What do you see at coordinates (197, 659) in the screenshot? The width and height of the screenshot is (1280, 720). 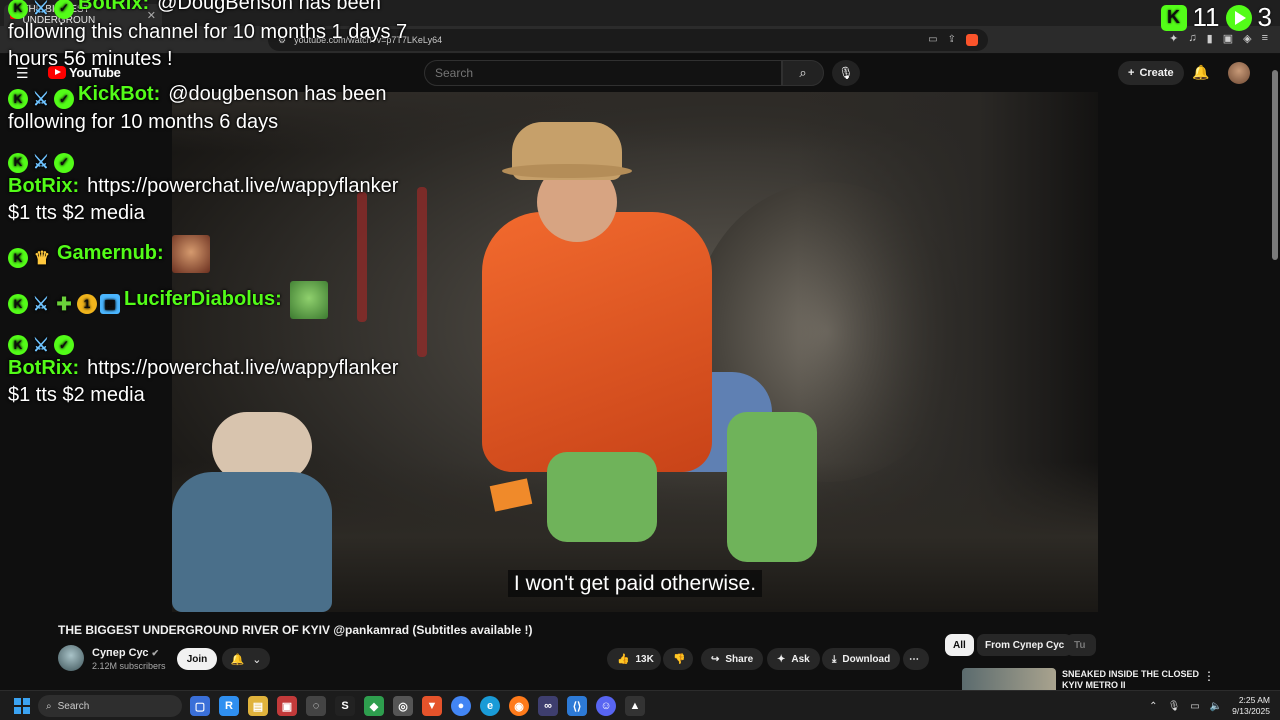 I see `join-button: Join` at bounding box center [197, 659].